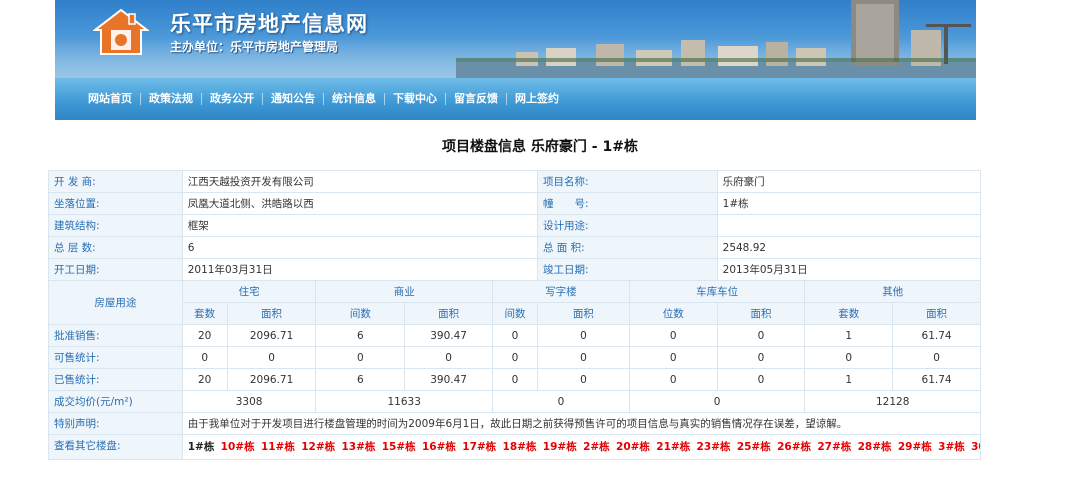 The image size is (1080, 482). I want to click on building-link: 23#栋, so click(714, 447).